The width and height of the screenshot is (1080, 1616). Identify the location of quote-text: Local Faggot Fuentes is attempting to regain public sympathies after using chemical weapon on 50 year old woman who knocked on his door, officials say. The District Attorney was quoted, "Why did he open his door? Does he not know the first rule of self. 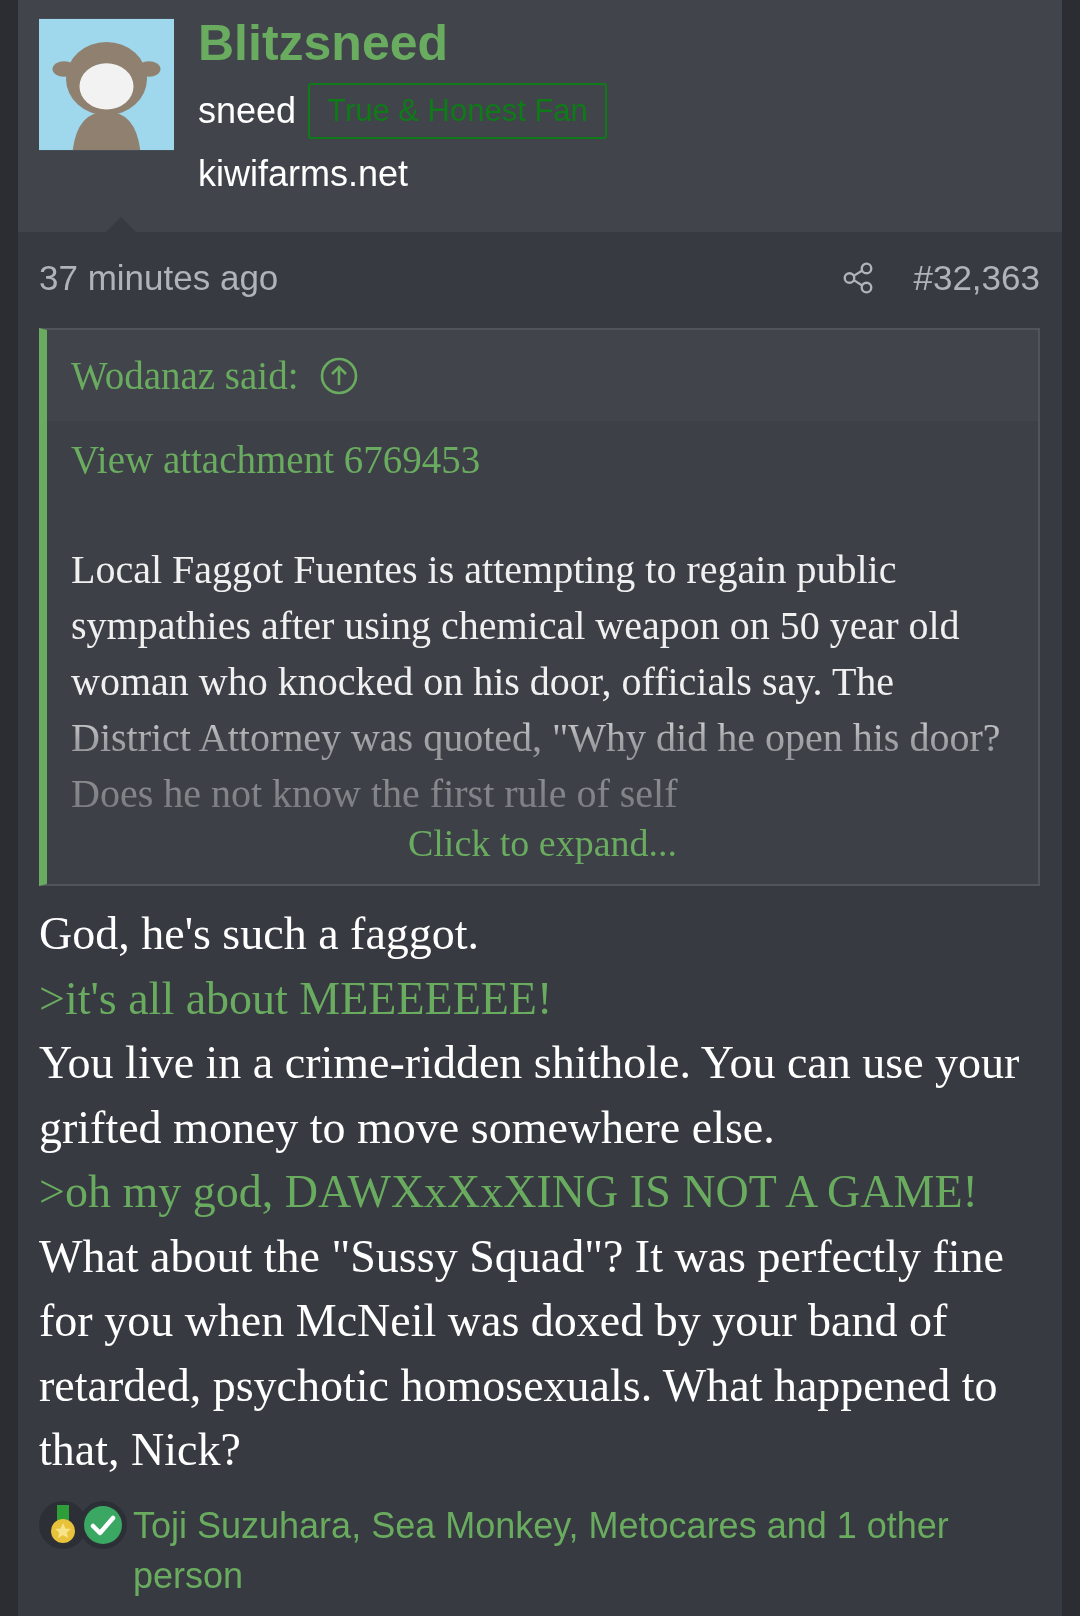
(536, 682).